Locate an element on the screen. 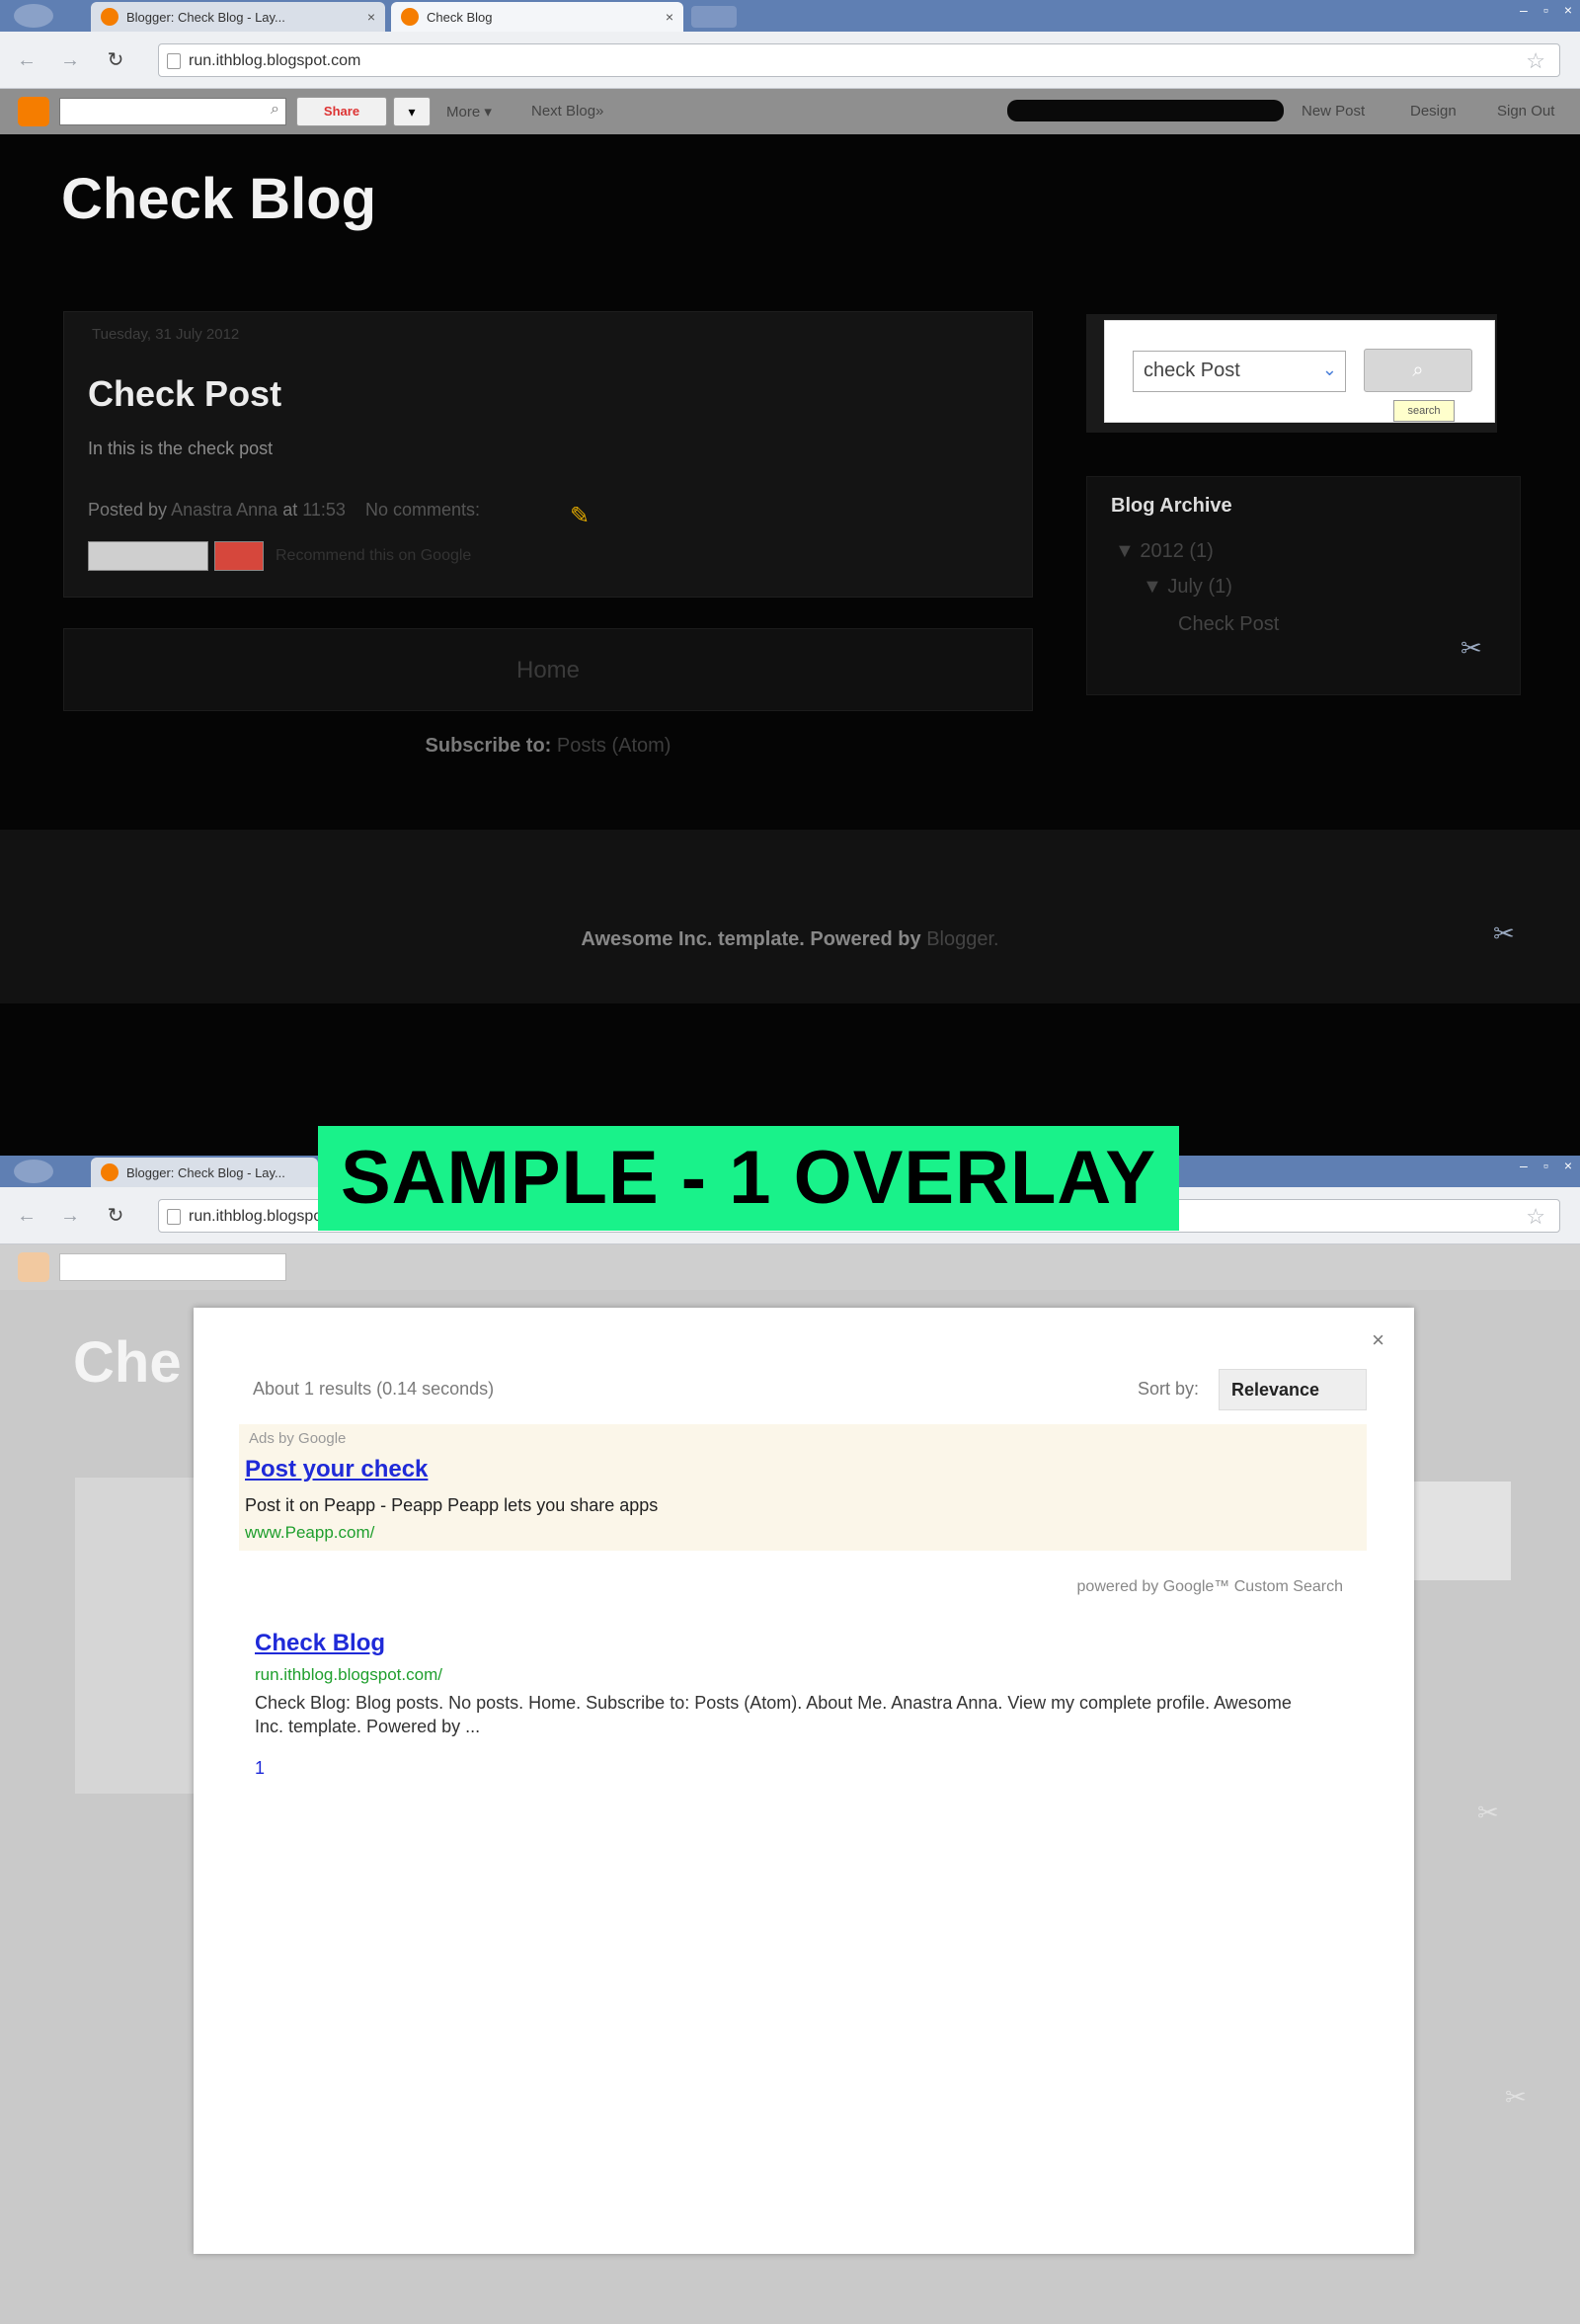  new-post-link: New Post is located at coordinates (1333, 112).